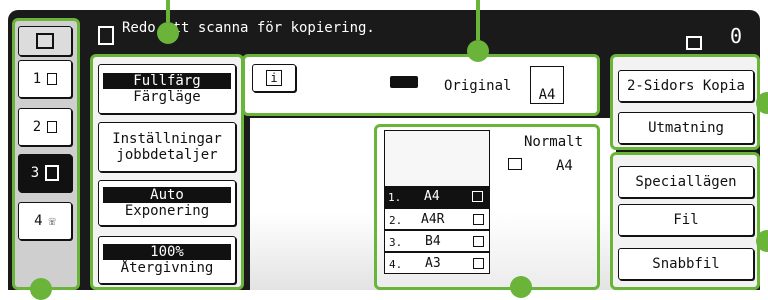 The image size is (768, 300). I want to click on scanner-icon, so click(404, 82).